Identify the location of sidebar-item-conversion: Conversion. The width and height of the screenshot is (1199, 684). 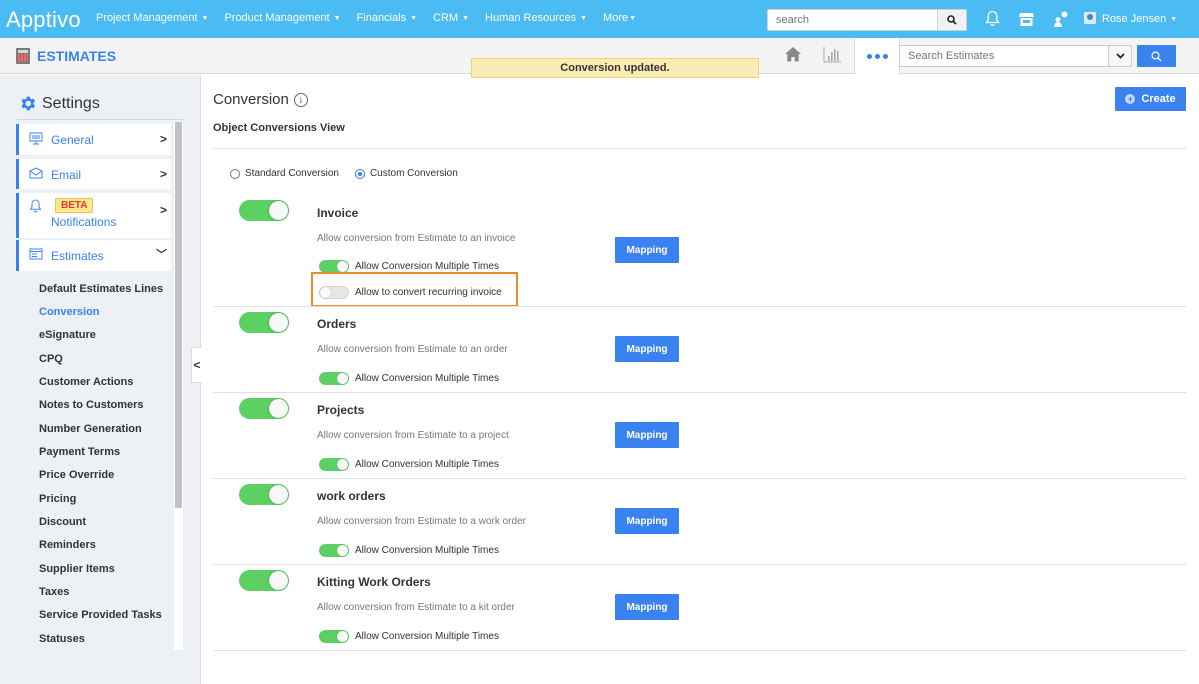
(69, 312).